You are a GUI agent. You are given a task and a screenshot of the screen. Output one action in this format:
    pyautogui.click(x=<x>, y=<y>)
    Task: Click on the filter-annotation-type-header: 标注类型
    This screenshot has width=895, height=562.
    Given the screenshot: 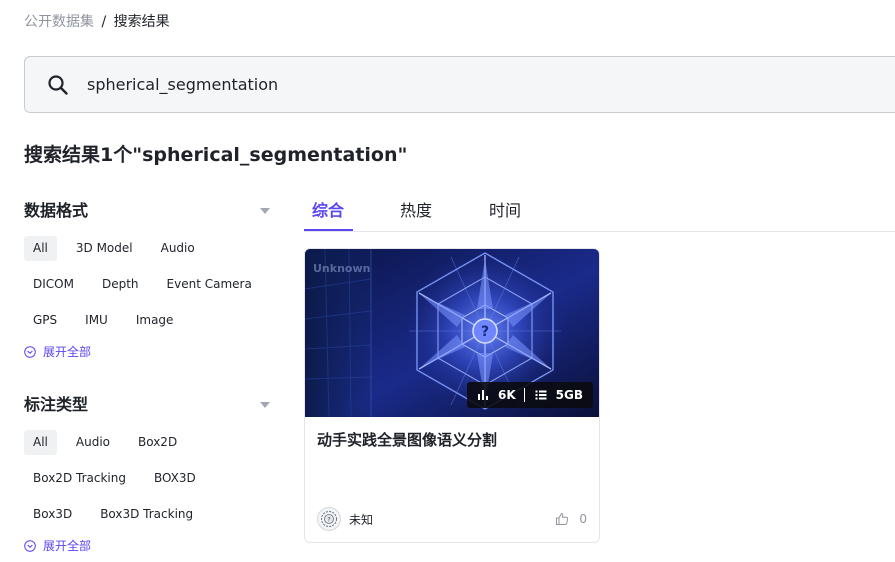 What is the action you would take?
    pyautogui.click(x=149, y=405)
    